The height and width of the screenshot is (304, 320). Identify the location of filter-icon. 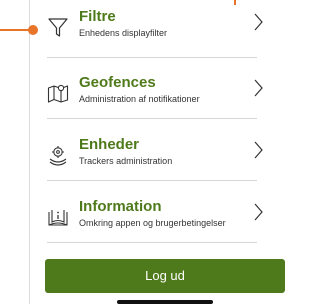
(58, 27).